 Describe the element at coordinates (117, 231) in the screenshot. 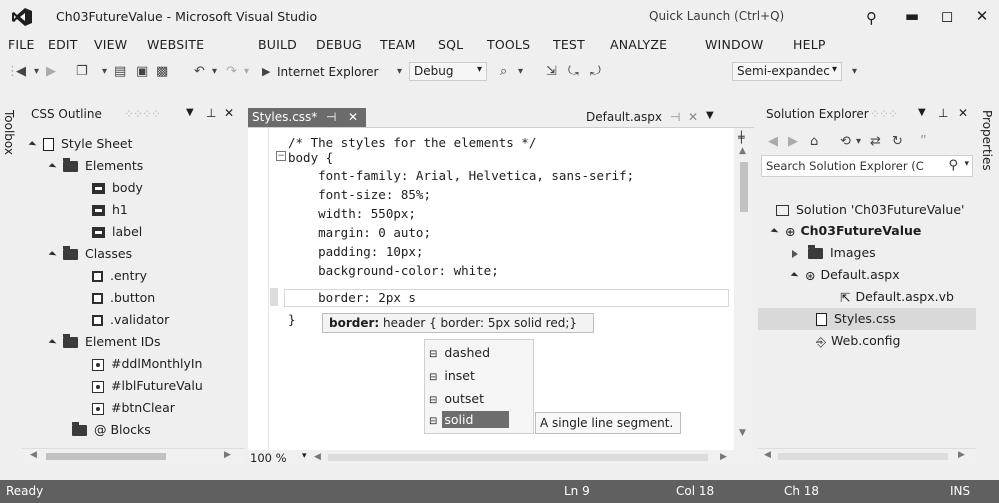

I see `tree-item-label: label` at that location.